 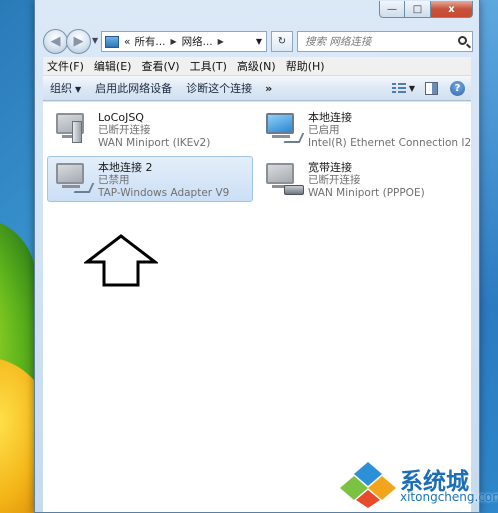 I want to click on menu-tools: 工具(T), so click(x=208, y=66).